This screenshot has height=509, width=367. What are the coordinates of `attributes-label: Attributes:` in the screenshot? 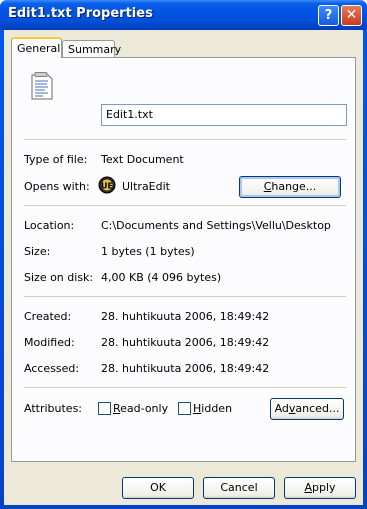 It's located at (53, 408).